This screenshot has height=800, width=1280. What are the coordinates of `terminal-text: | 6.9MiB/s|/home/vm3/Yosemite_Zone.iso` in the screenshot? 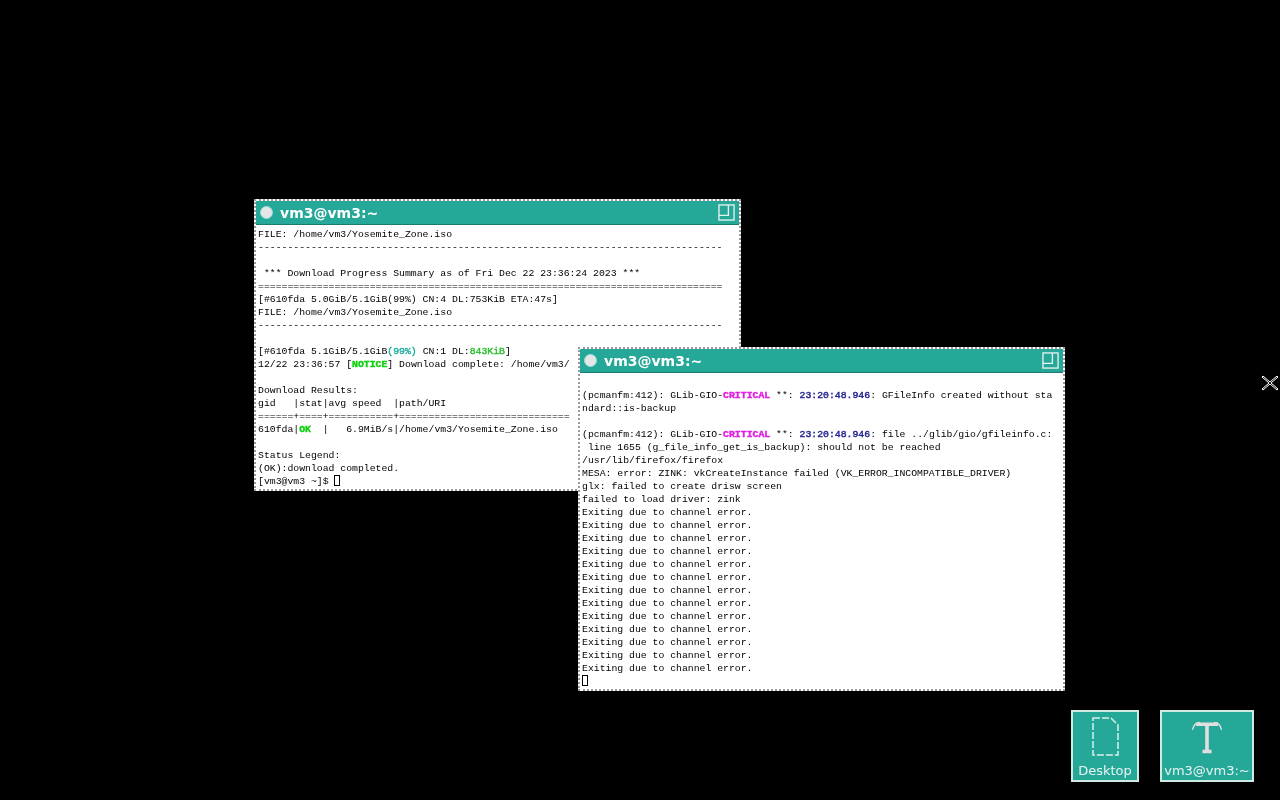 It's located at (439, 429).